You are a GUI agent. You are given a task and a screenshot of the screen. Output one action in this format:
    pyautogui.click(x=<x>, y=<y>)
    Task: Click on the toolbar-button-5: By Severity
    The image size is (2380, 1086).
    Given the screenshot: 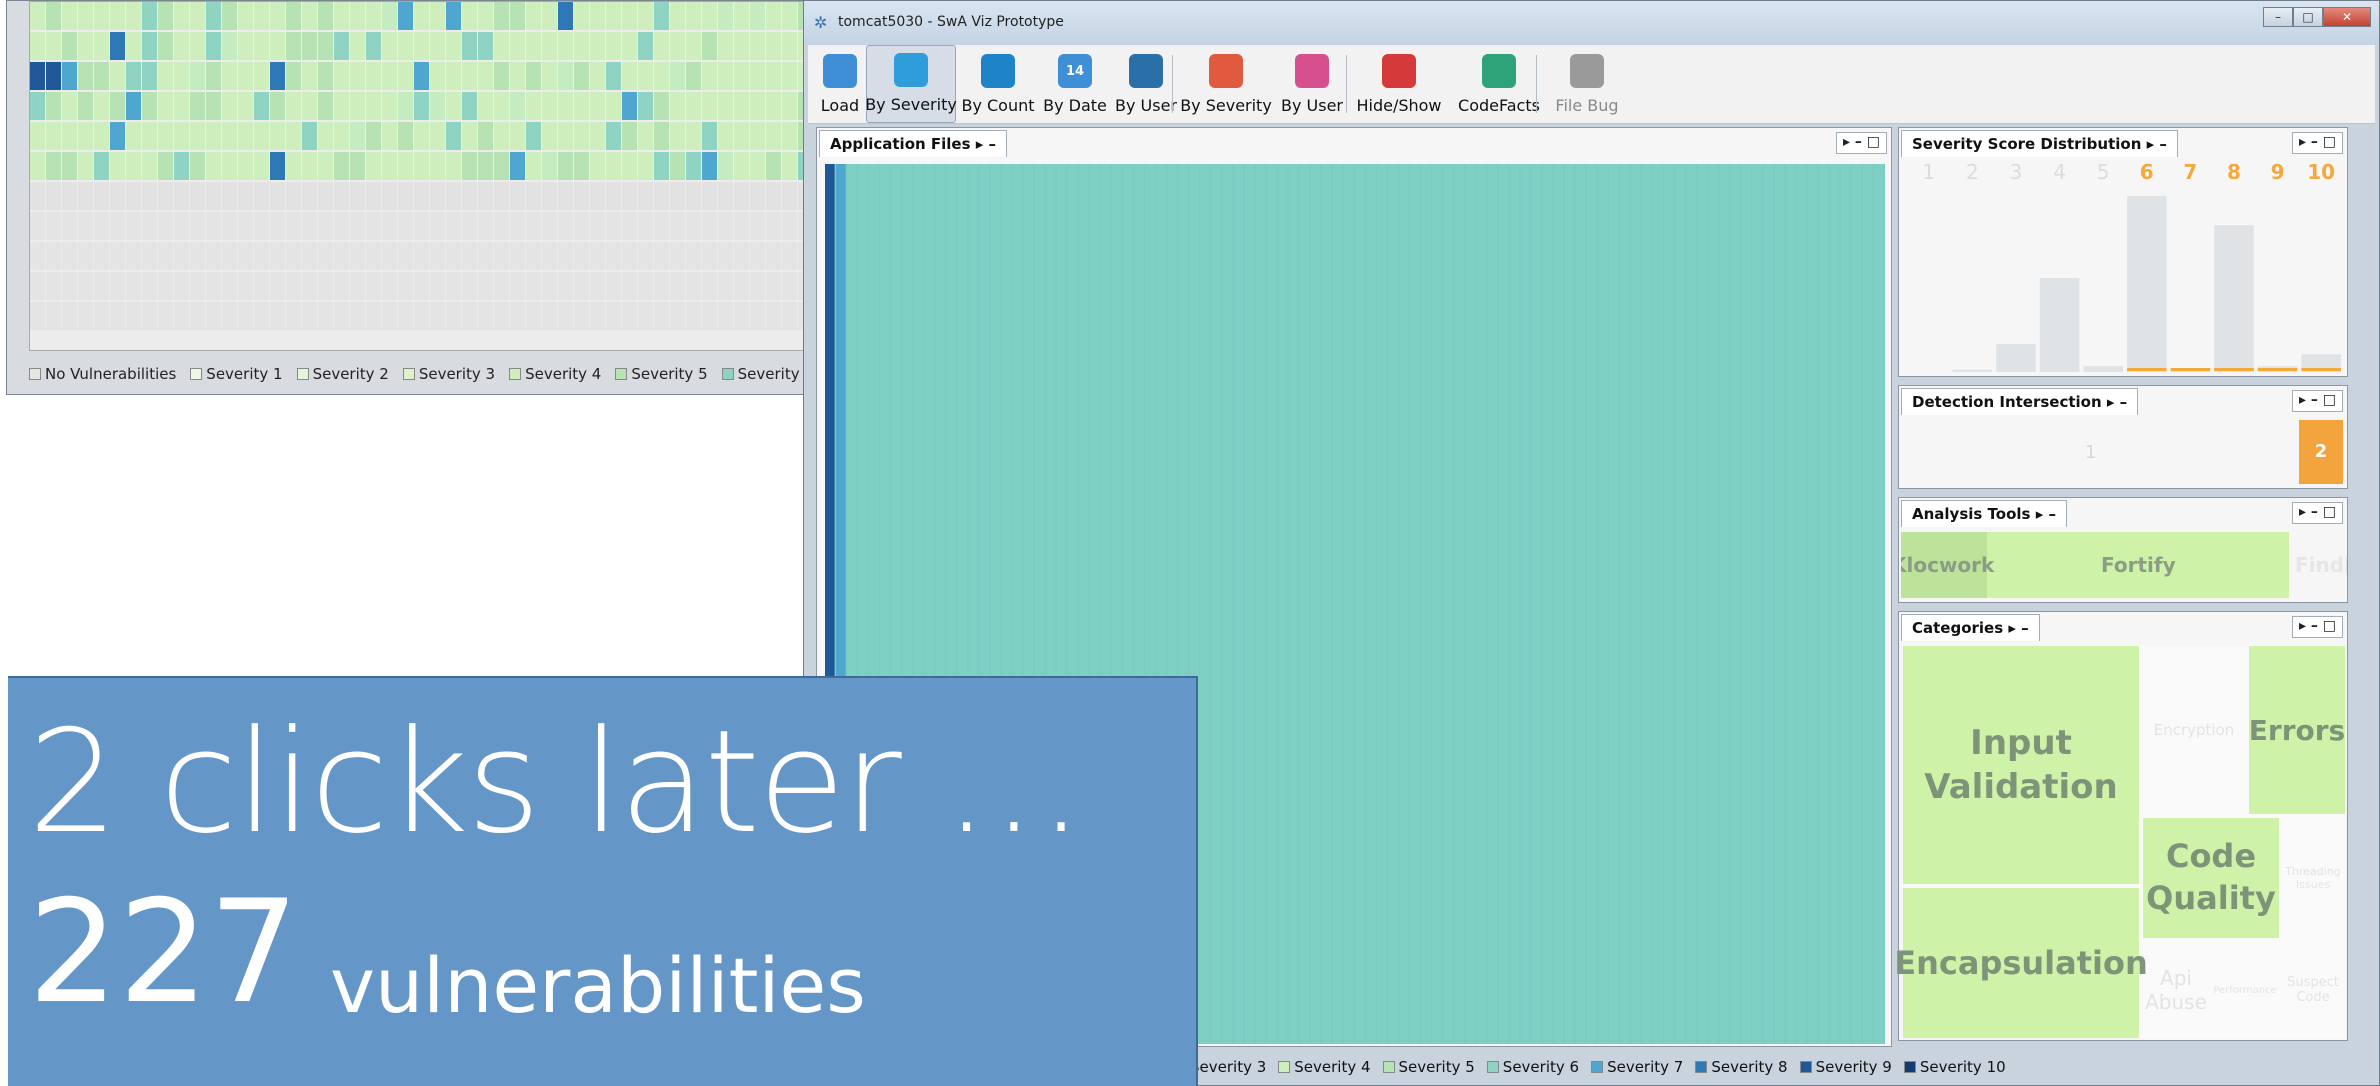 What is the action you would take?
    pyautogui.click(x=1226, y=84)
    